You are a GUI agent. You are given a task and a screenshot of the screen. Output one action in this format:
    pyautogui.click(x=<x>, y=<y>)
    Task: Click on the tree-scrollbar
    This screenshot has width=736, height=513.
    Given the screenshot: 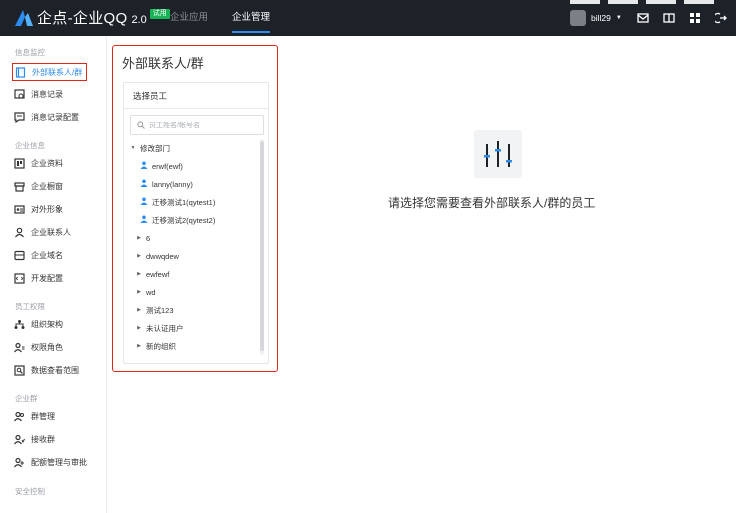 What is the action you would take?
    pyautogui.click(x=262, y=247)
    